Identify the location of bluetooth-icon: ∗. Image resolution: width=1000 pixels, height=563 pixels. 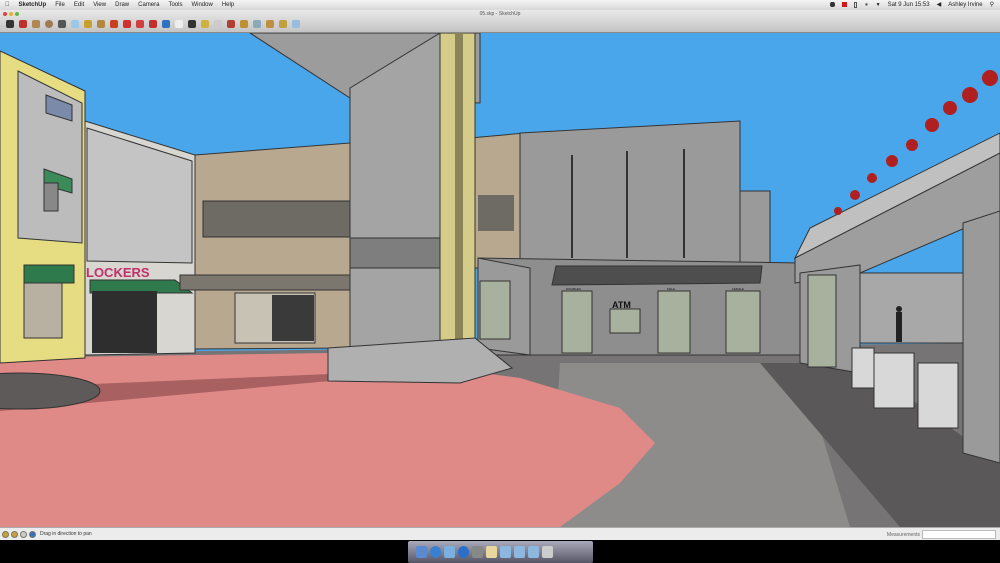
(866, 5).